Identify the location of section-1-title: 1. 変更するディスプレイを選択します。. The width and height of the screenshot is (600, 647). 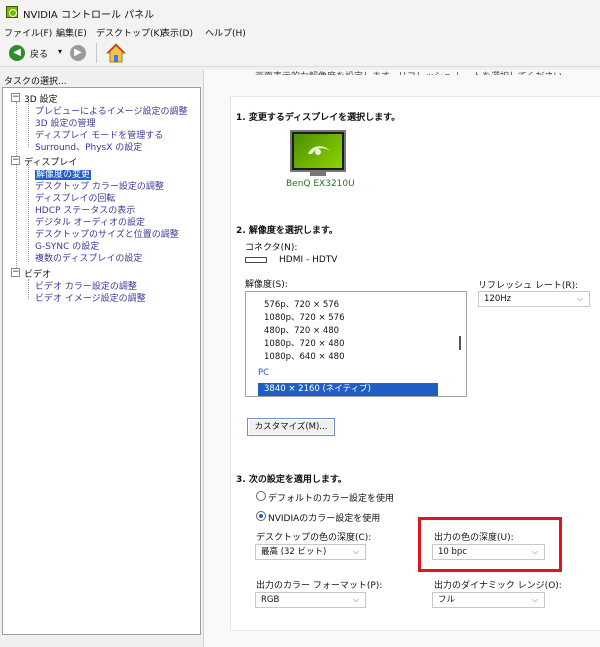
(318, 118).